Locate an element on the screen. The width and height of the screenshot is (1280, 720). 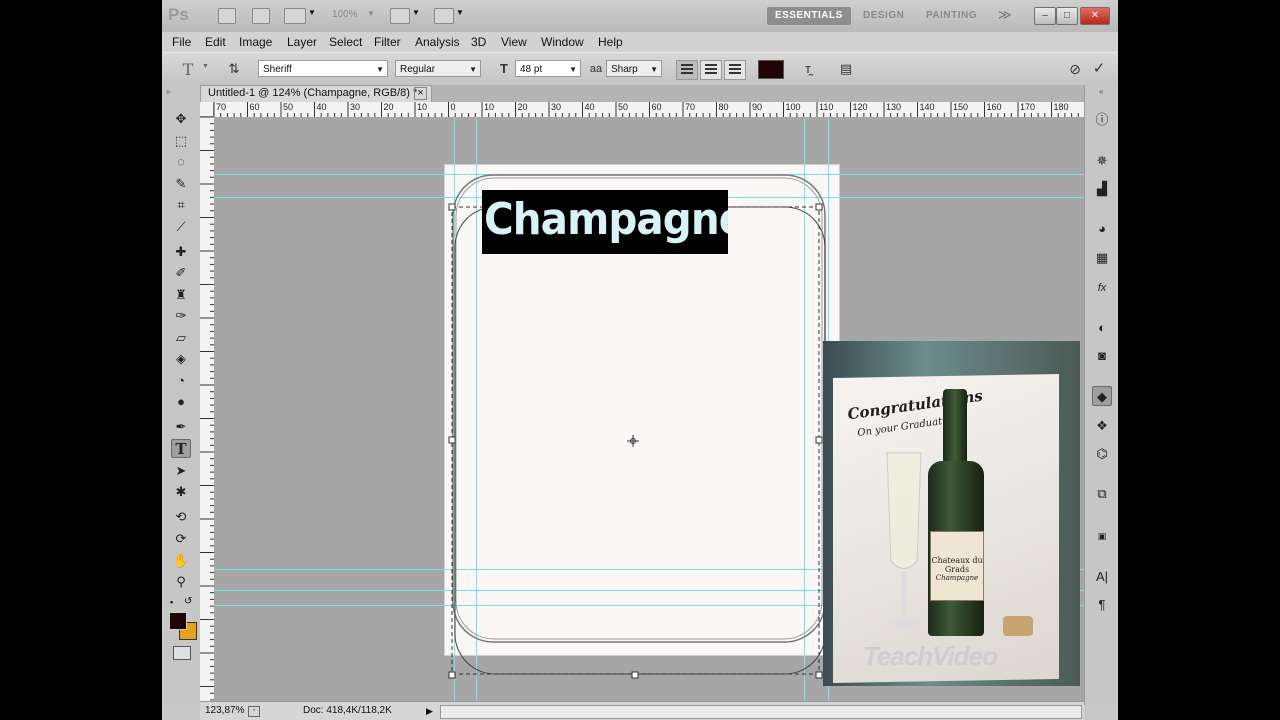
type-tool-icon: T is located at coordinates (181, 448).